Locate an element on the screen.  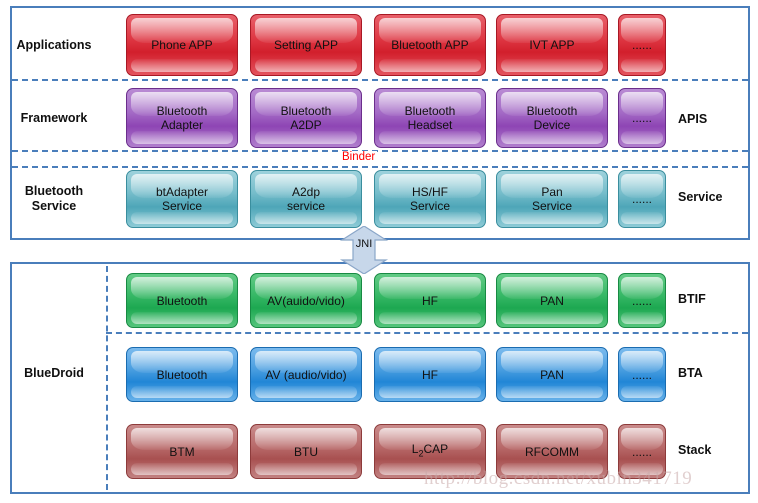
box-label: IVT APP is located at coordinates (552, 45).